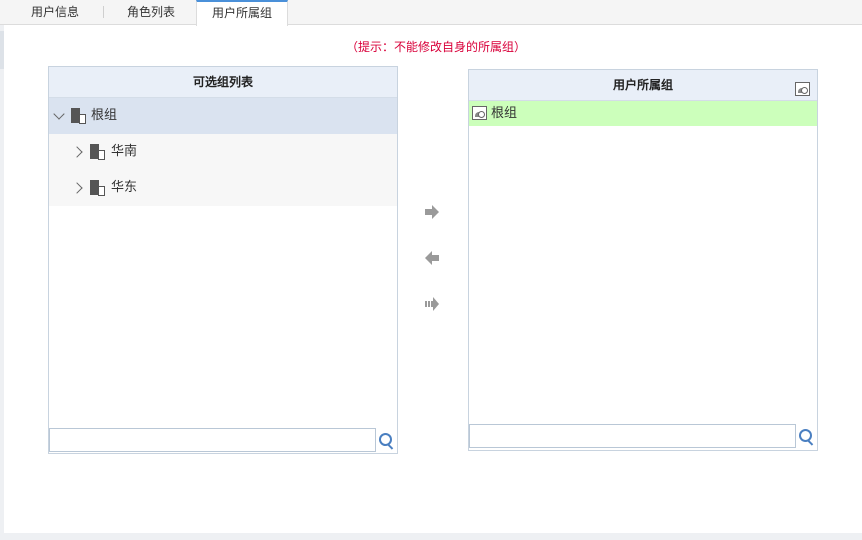  Describe the element at coordinates (212, 440) in the screenshot. I see `available-groups-search-input` at that location.